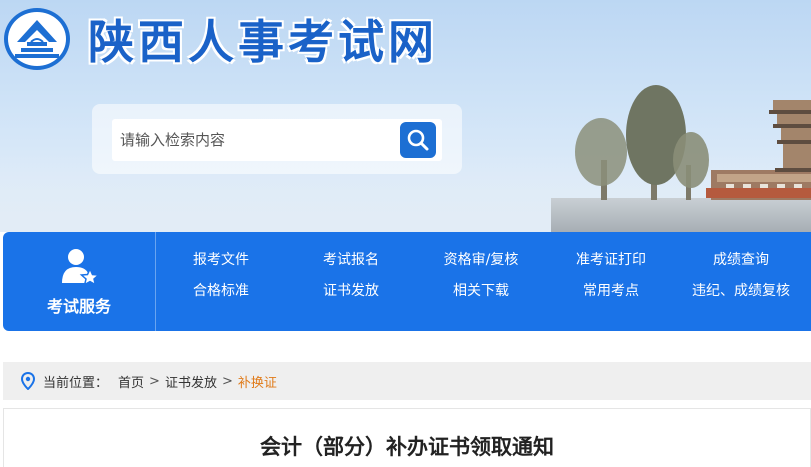 This screenshot has height=467, width=811. Describe the element at coordinates (37, 39) in the screenshot. I see `pagoda-emblem-icon` at that location.